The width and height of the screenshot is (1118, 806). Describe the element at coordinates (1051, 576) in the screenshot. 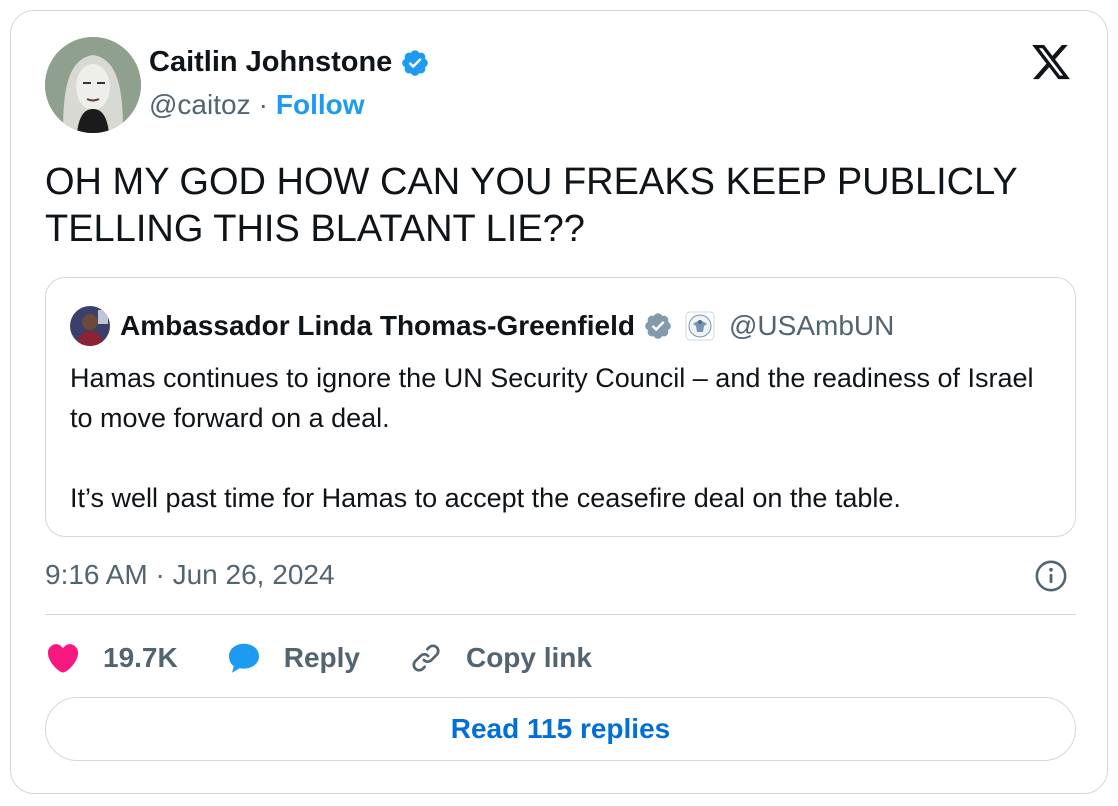

I see `info-icon` at that location.